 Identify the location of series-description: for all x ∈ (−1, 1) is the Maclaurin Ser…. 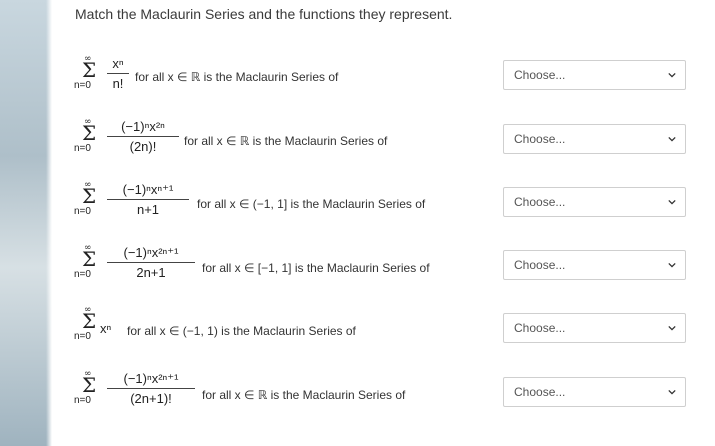
(241, 331).